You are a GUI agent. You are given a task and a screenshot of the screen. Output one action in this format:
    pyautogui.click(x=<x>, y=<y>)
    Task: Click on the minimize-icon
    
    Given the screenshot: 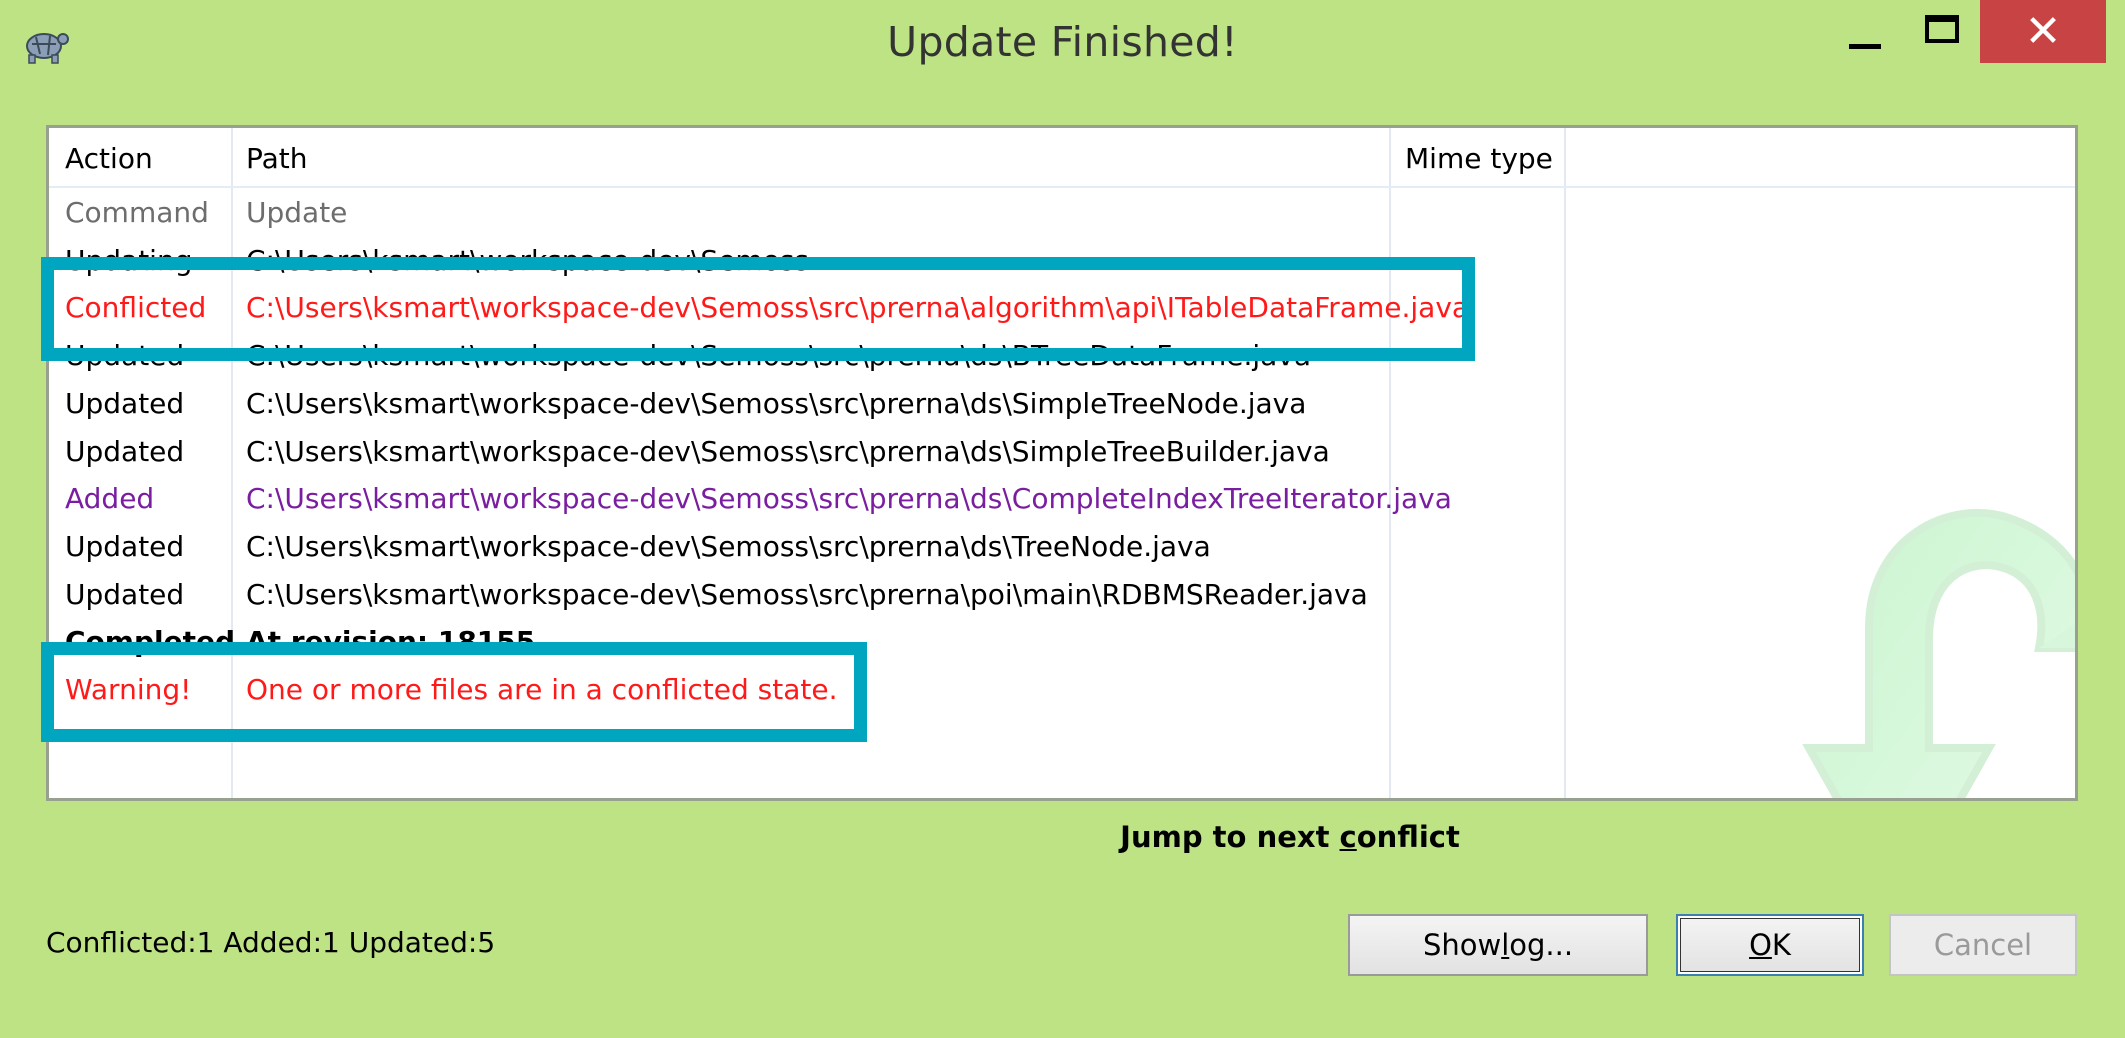 What is the action you would take?
    pyautogui.click(x=1865, y=46)
    